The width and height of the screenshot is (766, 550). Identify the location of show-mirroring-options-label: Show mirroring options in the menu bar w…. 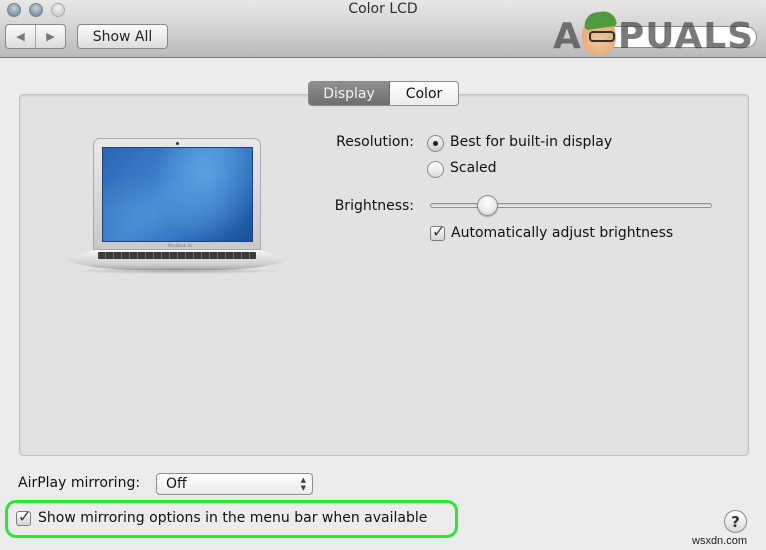
(232, 518).